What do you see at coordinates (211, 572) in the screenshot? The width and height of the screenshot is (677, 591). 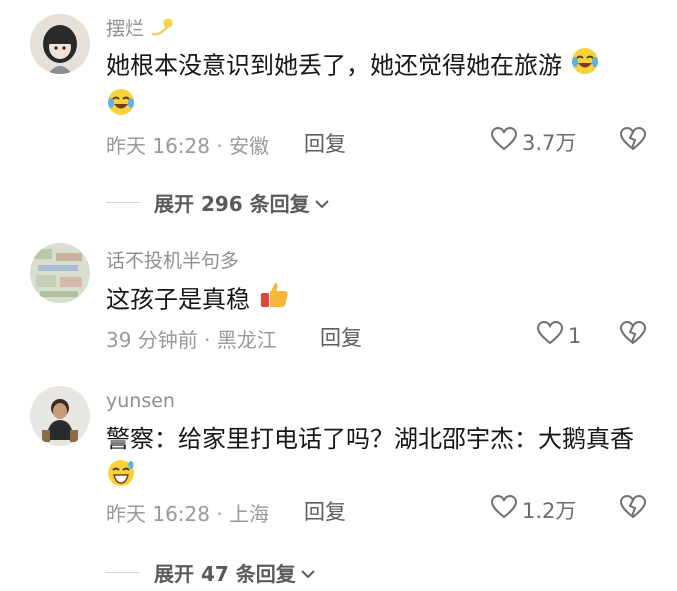 I see `expand-replies-button: 展开 47 条回复` at bounding box center [211, 572].